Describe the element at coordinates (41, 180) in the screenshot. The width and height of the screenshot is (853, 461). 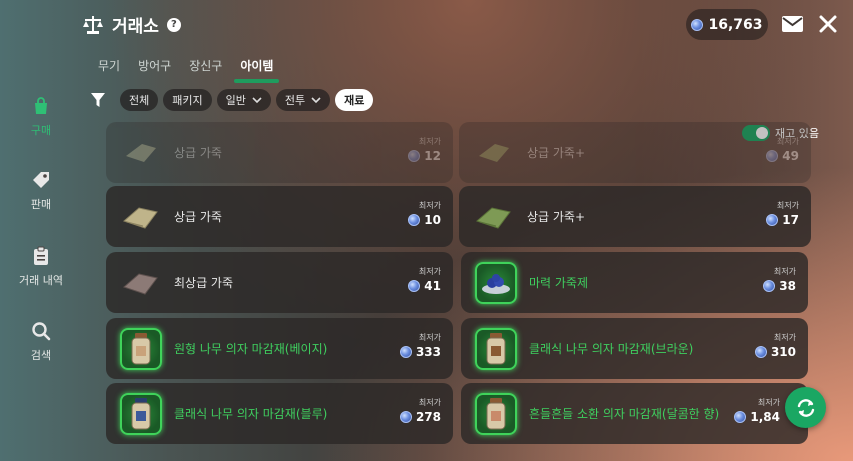
I see `price-tag-icon` at that location.